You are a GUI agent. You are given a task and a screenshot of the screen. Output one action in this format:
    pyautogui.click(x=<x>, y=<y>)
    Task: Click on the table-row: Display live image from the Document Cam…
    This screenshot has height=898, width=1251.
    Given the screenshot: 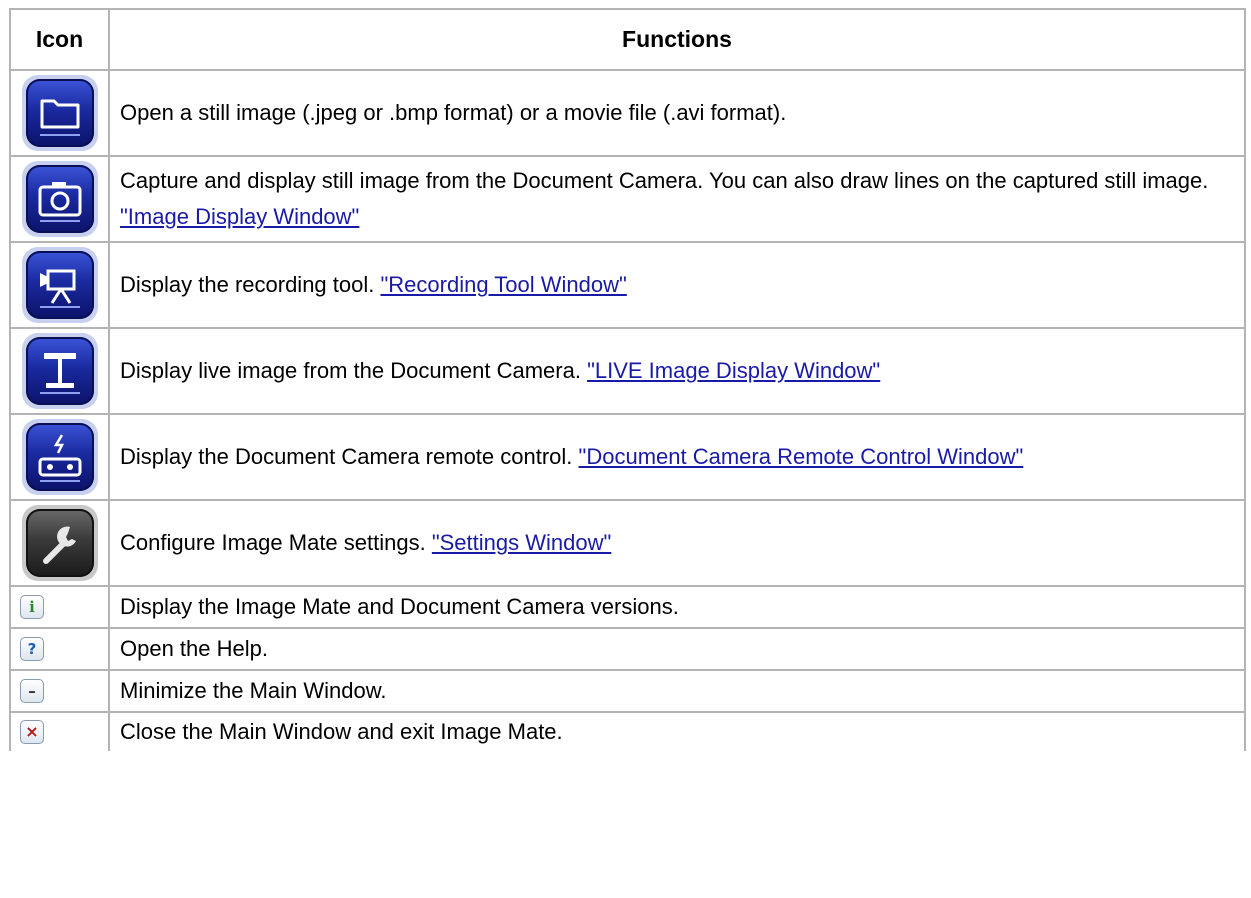 What is the action you would take?
    pyautogui.click(x=627, y=371)
    